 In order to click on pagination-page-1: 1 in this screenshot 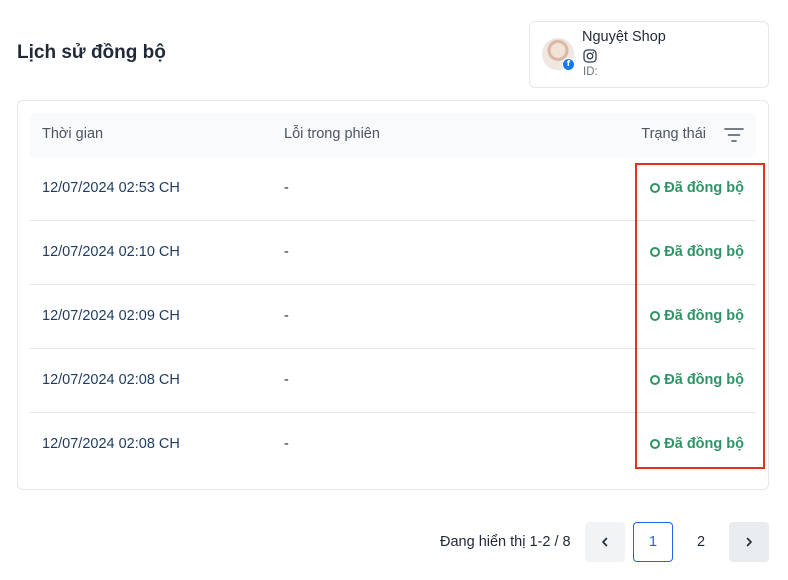, I will do `click(653, 542)`.